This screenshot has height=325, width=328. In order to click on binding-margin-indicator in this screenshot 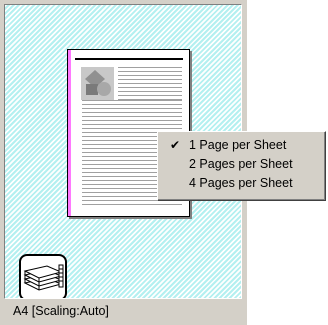, I will do `click(69, 133)`.